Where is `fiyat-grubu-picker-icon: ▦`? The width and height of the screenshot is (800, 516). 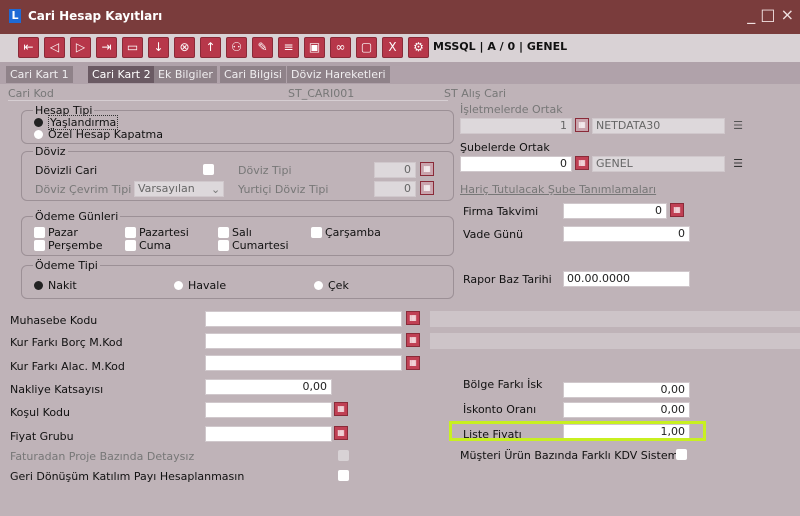
fiyat-grubu-picker-icon: ▦ is located at coordinates (341, 433).